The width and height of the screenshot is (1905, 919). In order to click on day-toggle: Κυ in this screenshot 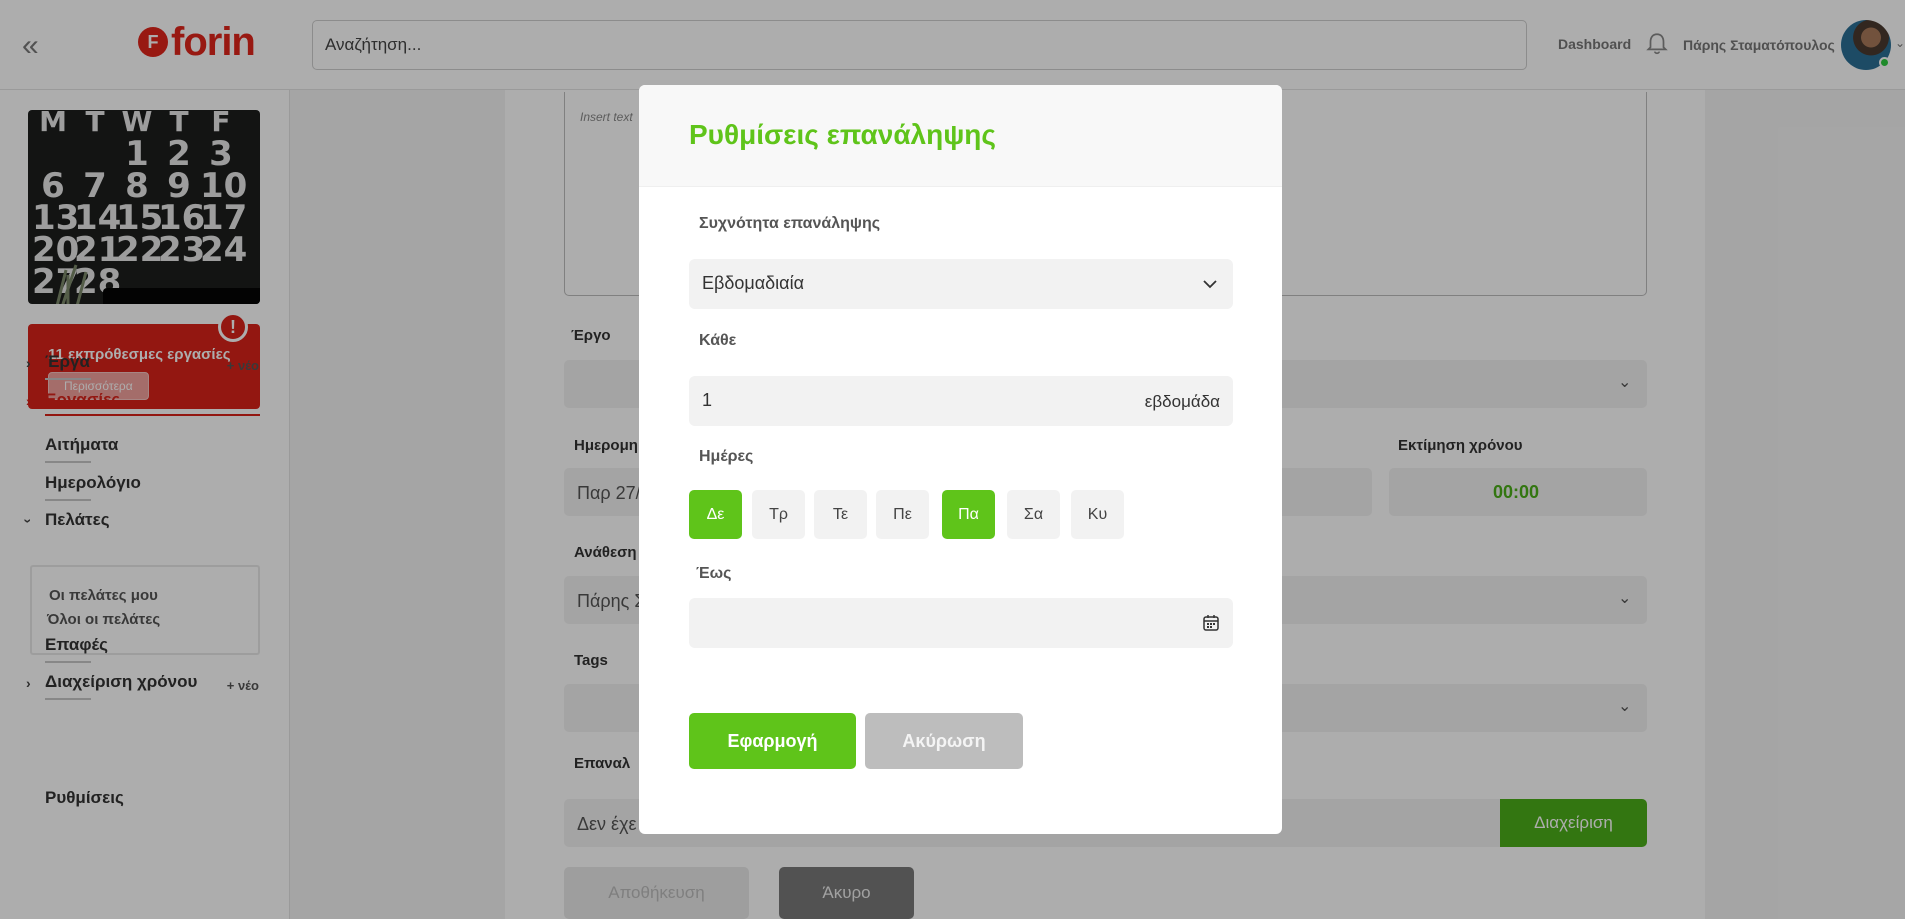, I will do `click(1097, 514)`.